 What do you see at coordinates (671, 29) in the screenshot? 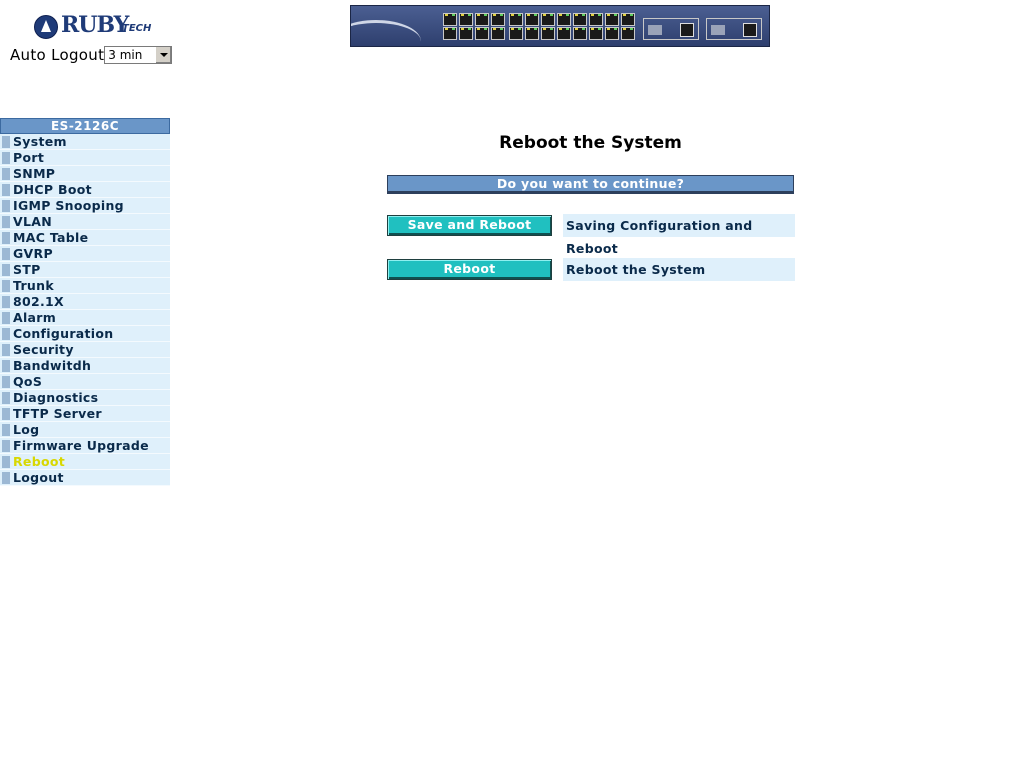
I see `gigabit-port-1-icon` at bounding box center [671, 29].